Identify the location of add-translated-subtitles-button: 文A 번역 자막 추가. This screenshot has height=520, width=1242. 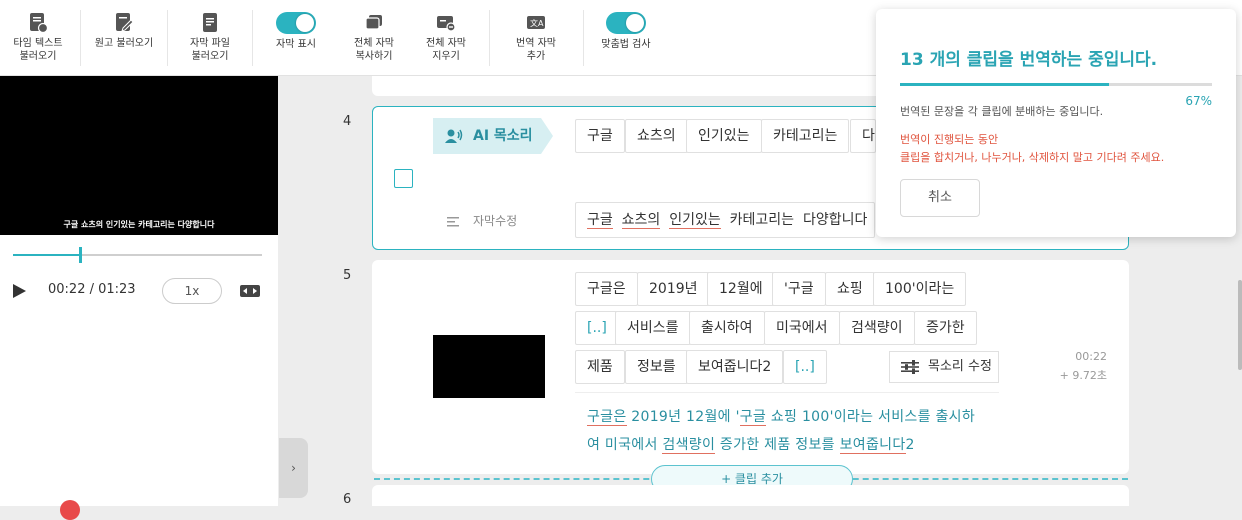
(536, 37).